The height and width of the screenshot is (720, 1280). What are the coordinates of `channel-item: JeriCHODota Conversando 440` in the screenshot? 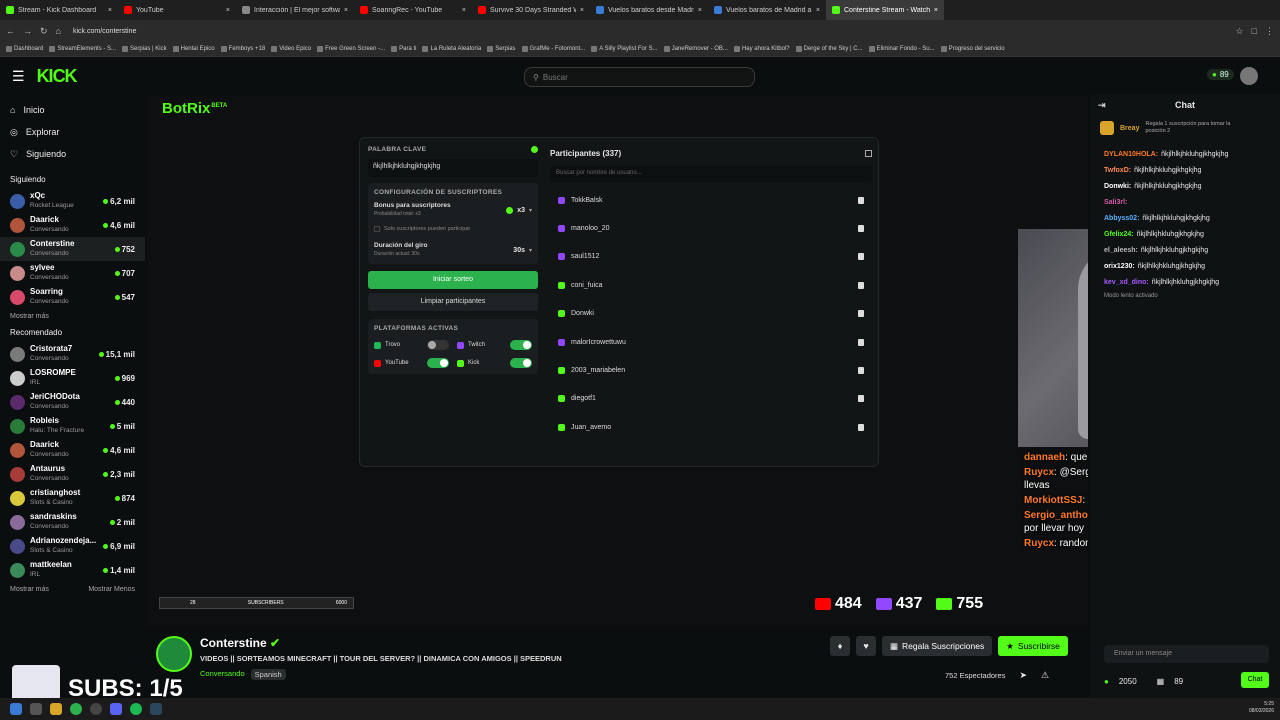 It's located at (72, 402).